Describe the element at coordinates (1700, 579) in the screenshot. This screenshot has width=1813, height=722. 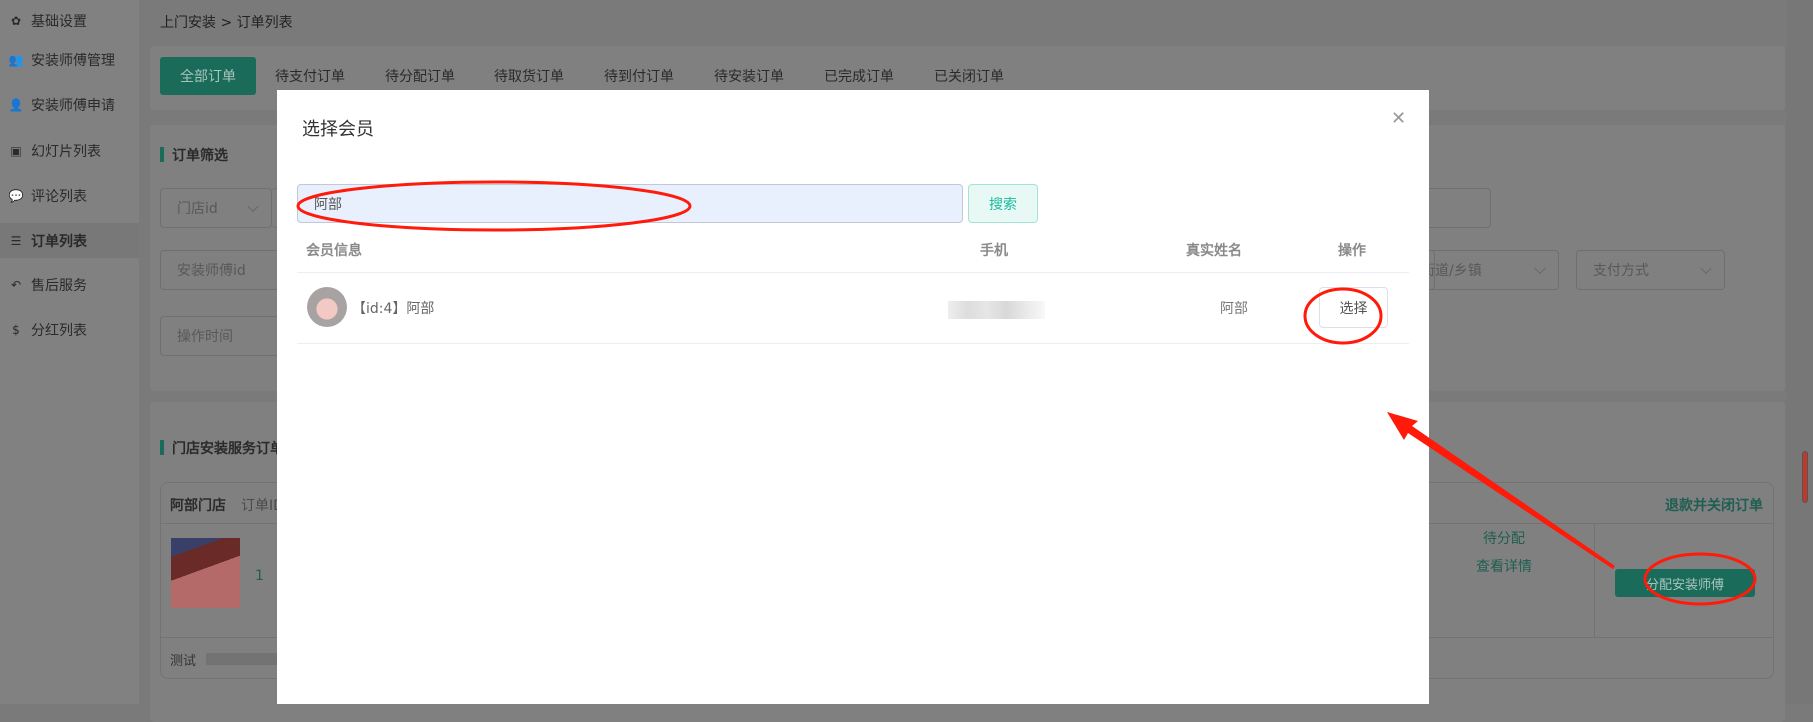
I see `annotation-ellipse-assign` at that location.